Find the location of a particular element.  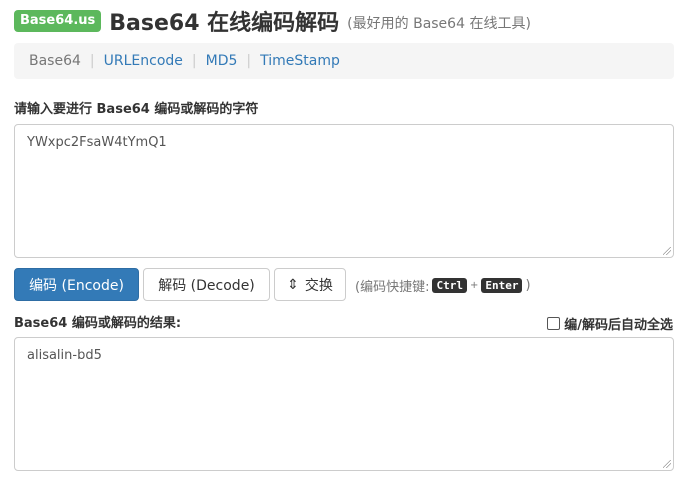

tool-nav: Base64 | URLEncode | MD5 | TimeStamp is located at coordinates (344, 61).